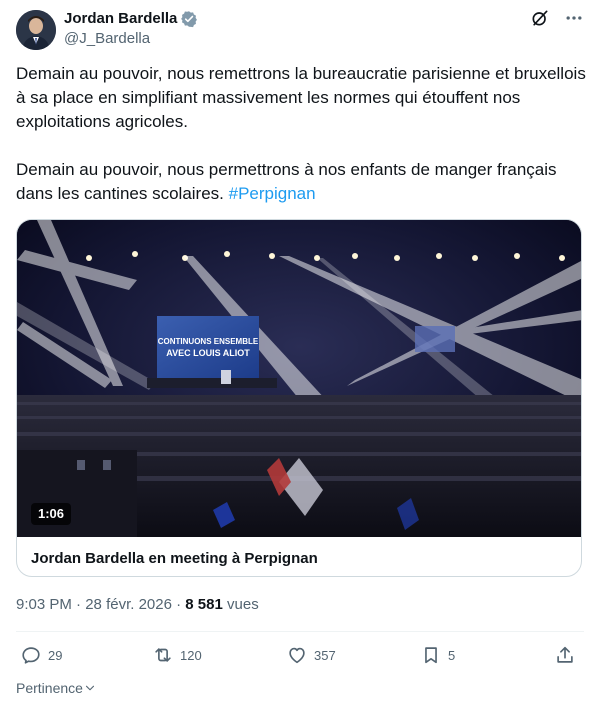 Image resolution: width=600 pixels, height=711 pixels. Describe the element at coordinates (121, 18) in the screenshot. I see `display-name-text: Jordan Bardella` at that location.